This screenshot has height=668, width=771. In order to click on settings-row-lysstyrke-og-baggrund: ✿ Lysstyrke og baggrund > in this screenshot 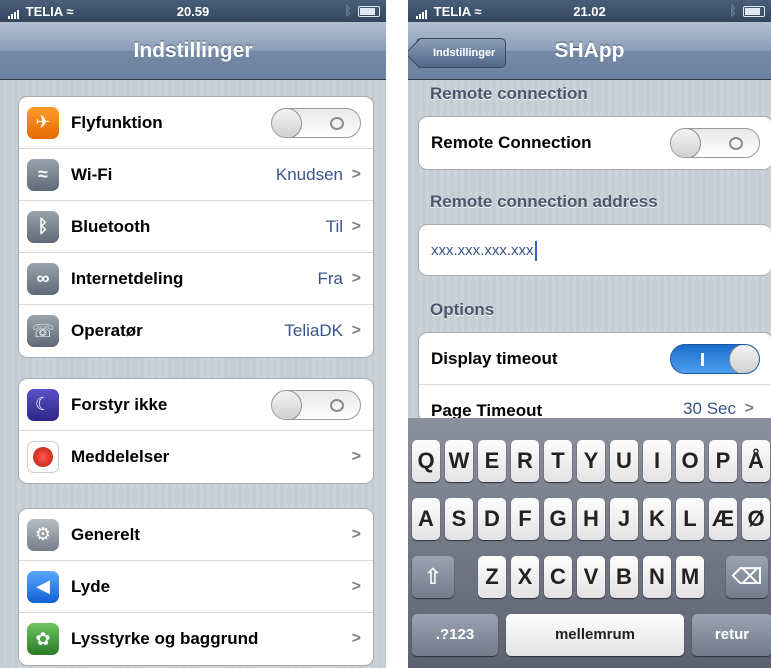, I will do `click(196, 639)`.